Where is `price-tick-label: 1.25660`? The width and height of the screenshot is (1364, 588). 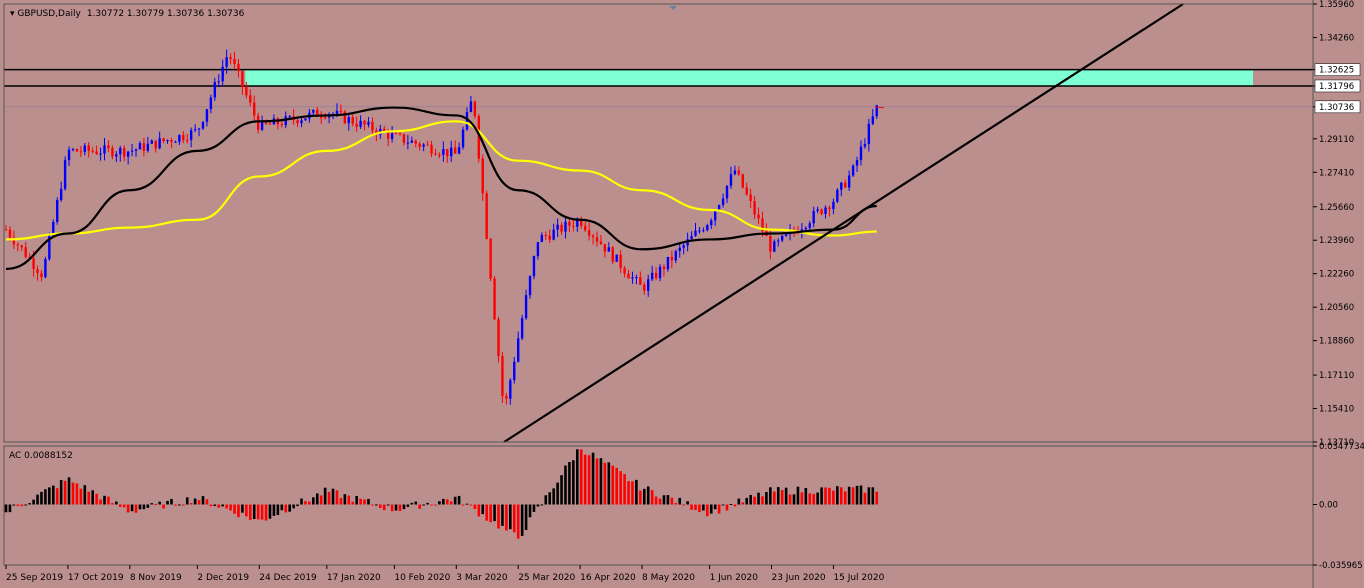 price-tick-label: 1.25660 is located at coordinates (1336, 208).